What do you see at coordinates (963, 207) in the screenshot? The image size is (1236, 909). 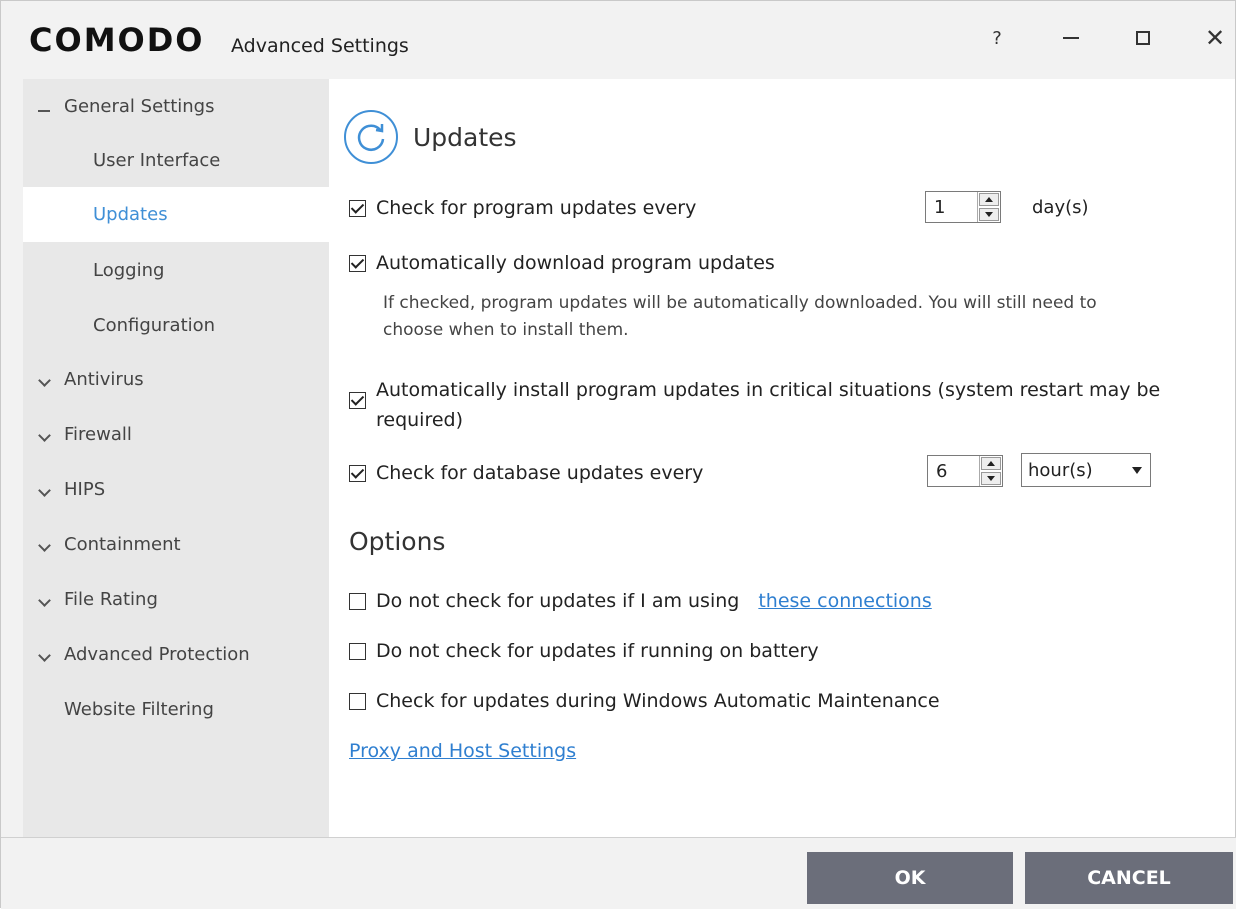 I see `program-updates-stepper: 1` at bounding box center [963, 207].